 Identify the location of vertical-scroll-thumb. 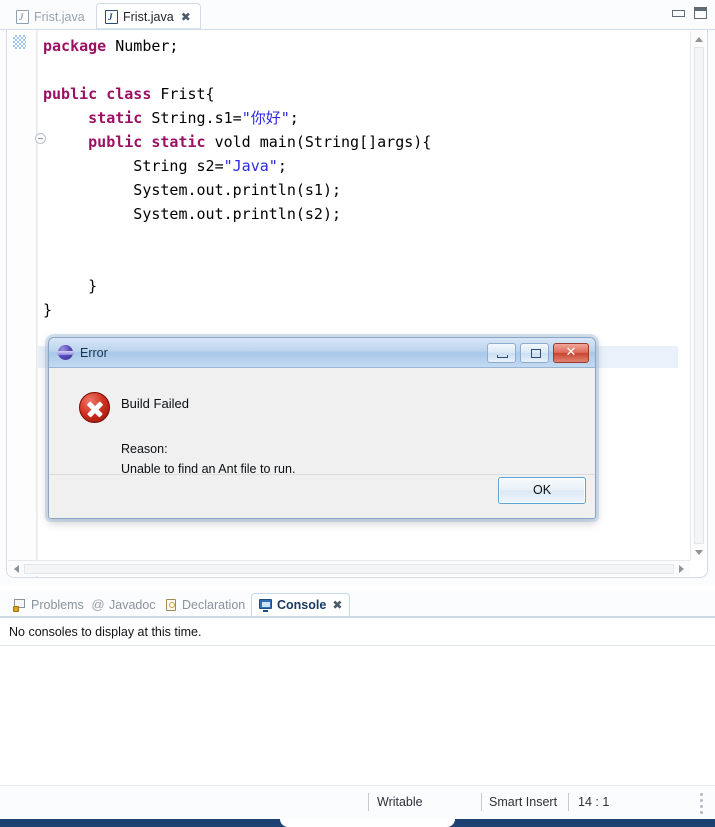
(699, 295).